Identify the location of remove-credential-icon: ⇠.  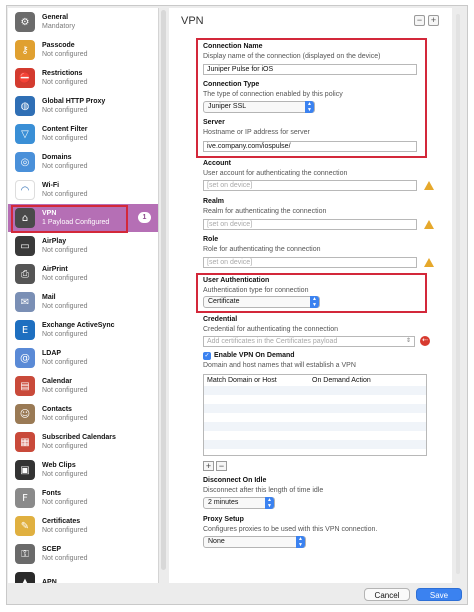
(425, 341).